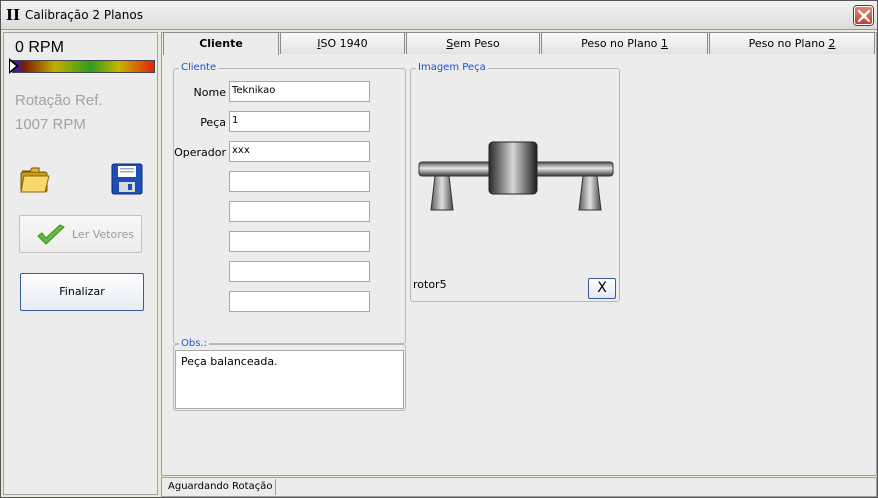  Describe the element at coordinates (13, 15) in the screenshot. I see `app-logo-icon: II` at that location.